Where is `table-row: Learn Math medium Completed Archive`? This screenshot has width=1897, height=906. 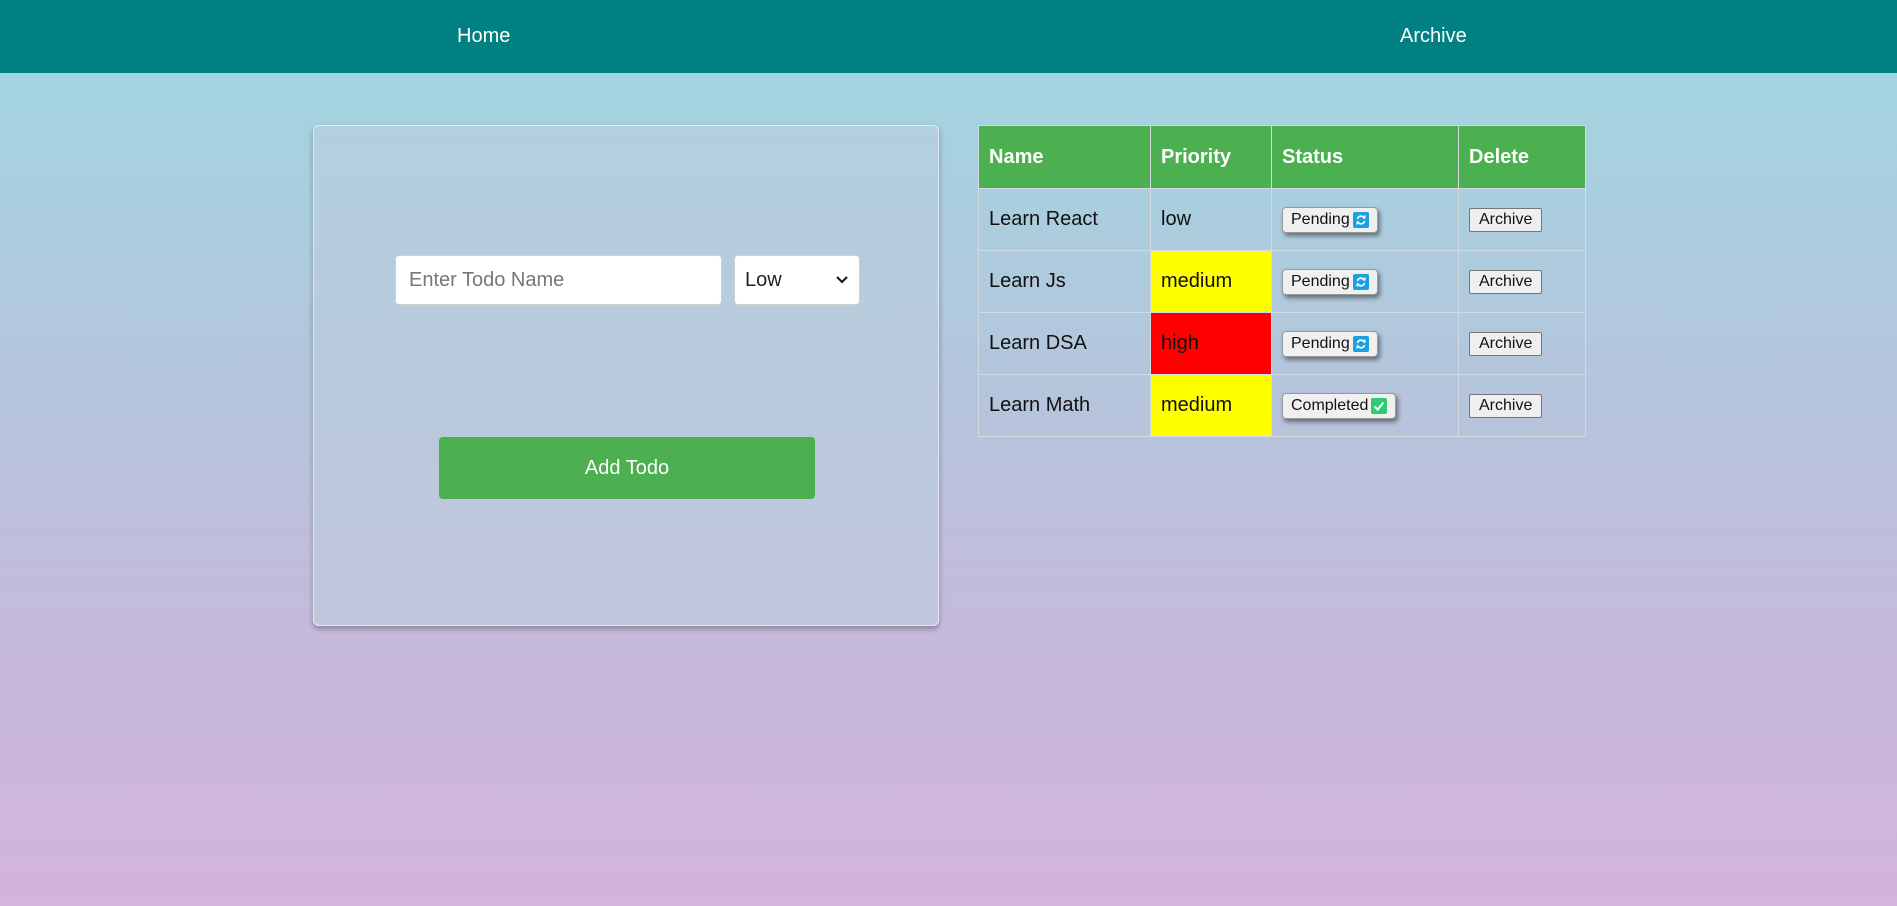
table-row: Learn Math medium Completed Archive is located at coordinates (1282, 405).